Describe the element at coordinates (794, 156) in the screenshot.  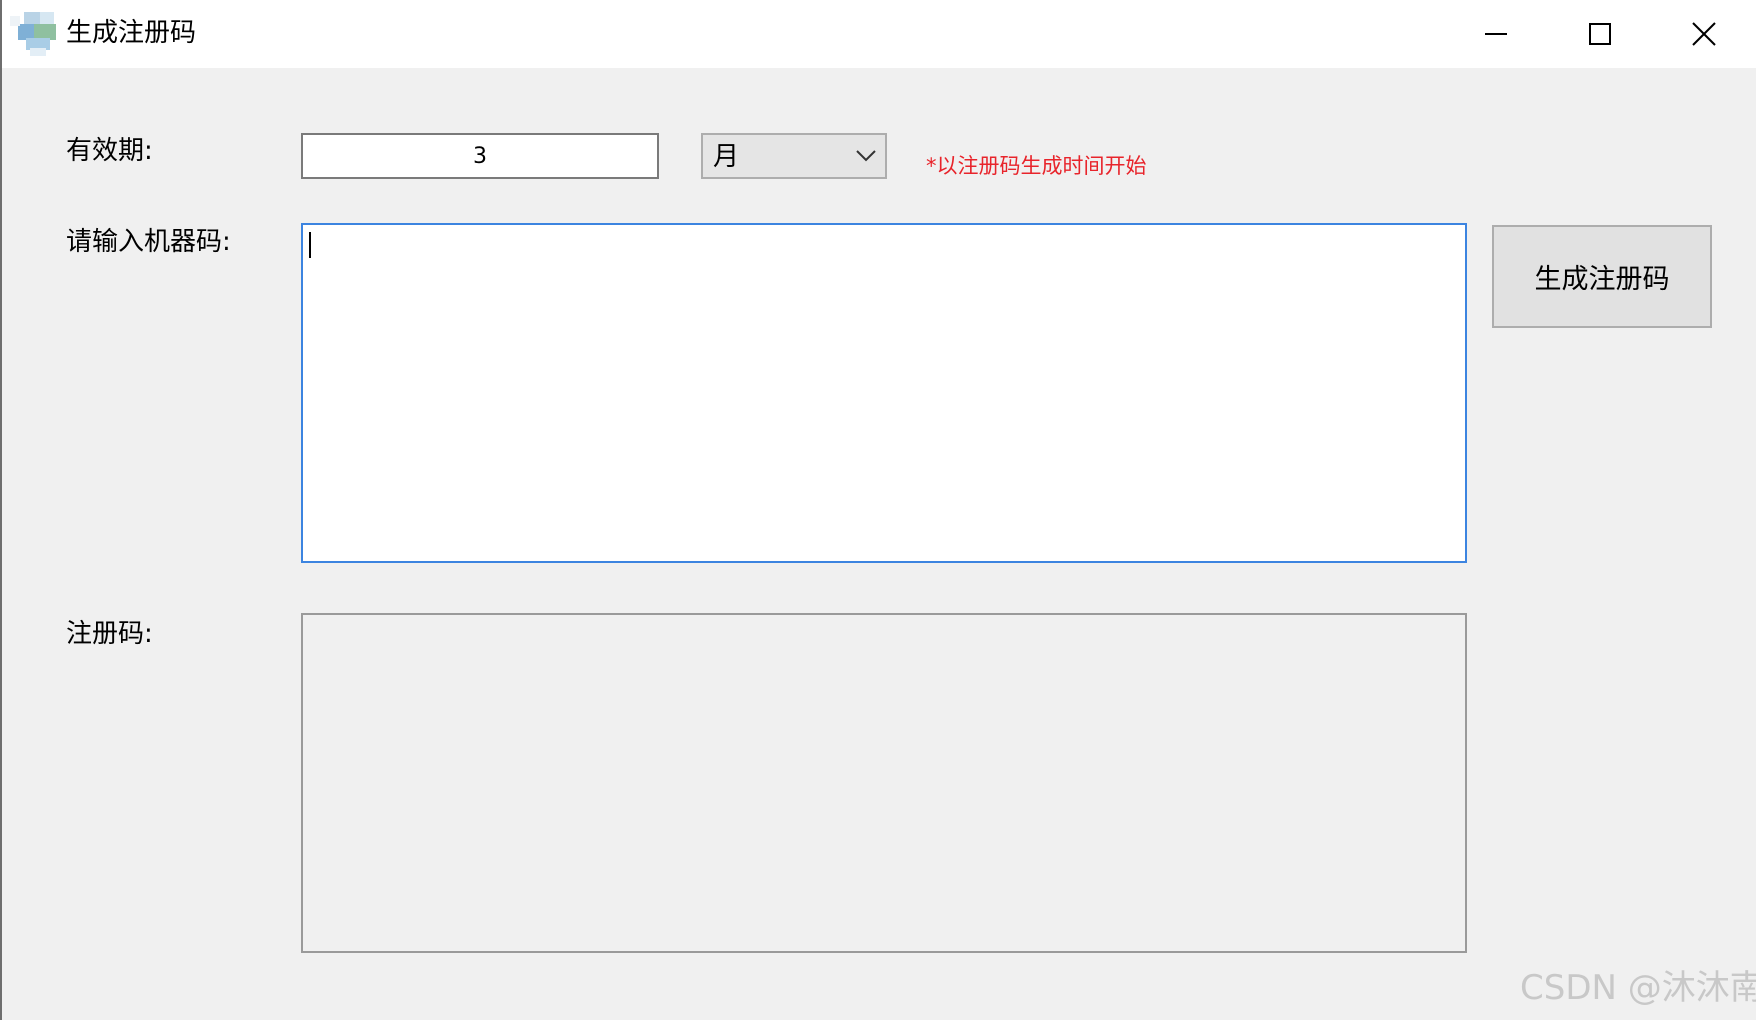
I see `validity-unit-select: 月` at that location.